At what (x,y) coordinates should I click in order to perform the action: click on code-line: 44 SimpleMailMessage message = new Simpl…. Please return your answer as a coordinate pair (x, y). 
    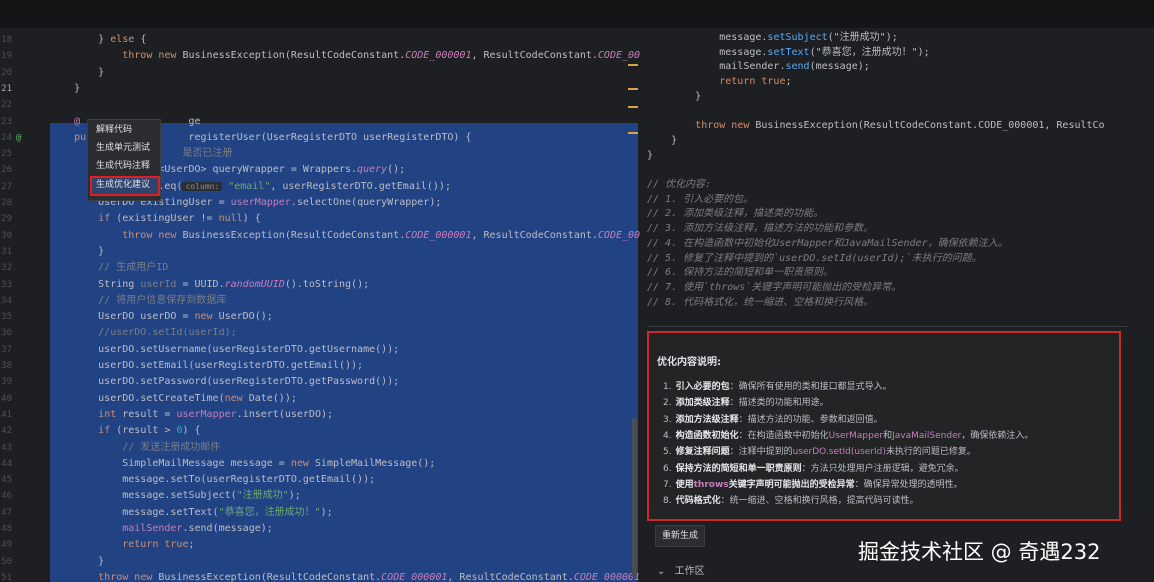
    Looking at the image, I should click on (320, 464).